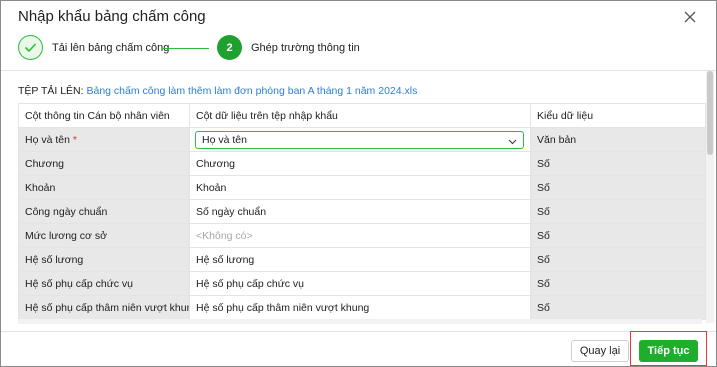 The image size is (717, 367). Describe the element at coordinates (360, 321) in the screenshot. I see `horizontal-scrollbar` at that location.